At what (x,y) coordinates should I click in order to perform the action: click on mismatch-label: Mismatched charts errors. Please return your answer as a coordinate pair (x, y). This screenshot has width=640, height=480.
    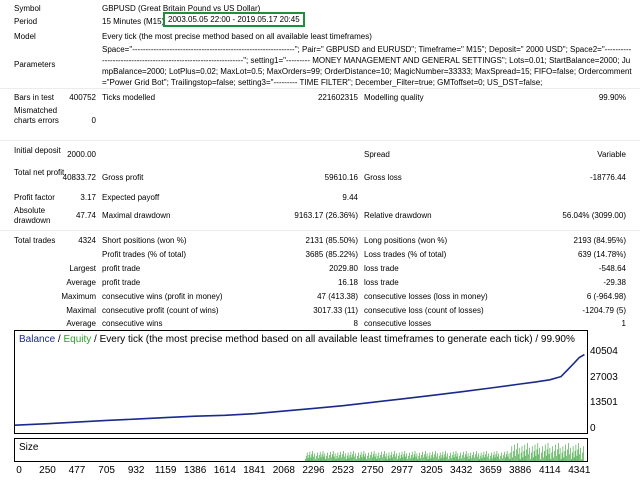
    Looking at the image, I should click on (36, 115).